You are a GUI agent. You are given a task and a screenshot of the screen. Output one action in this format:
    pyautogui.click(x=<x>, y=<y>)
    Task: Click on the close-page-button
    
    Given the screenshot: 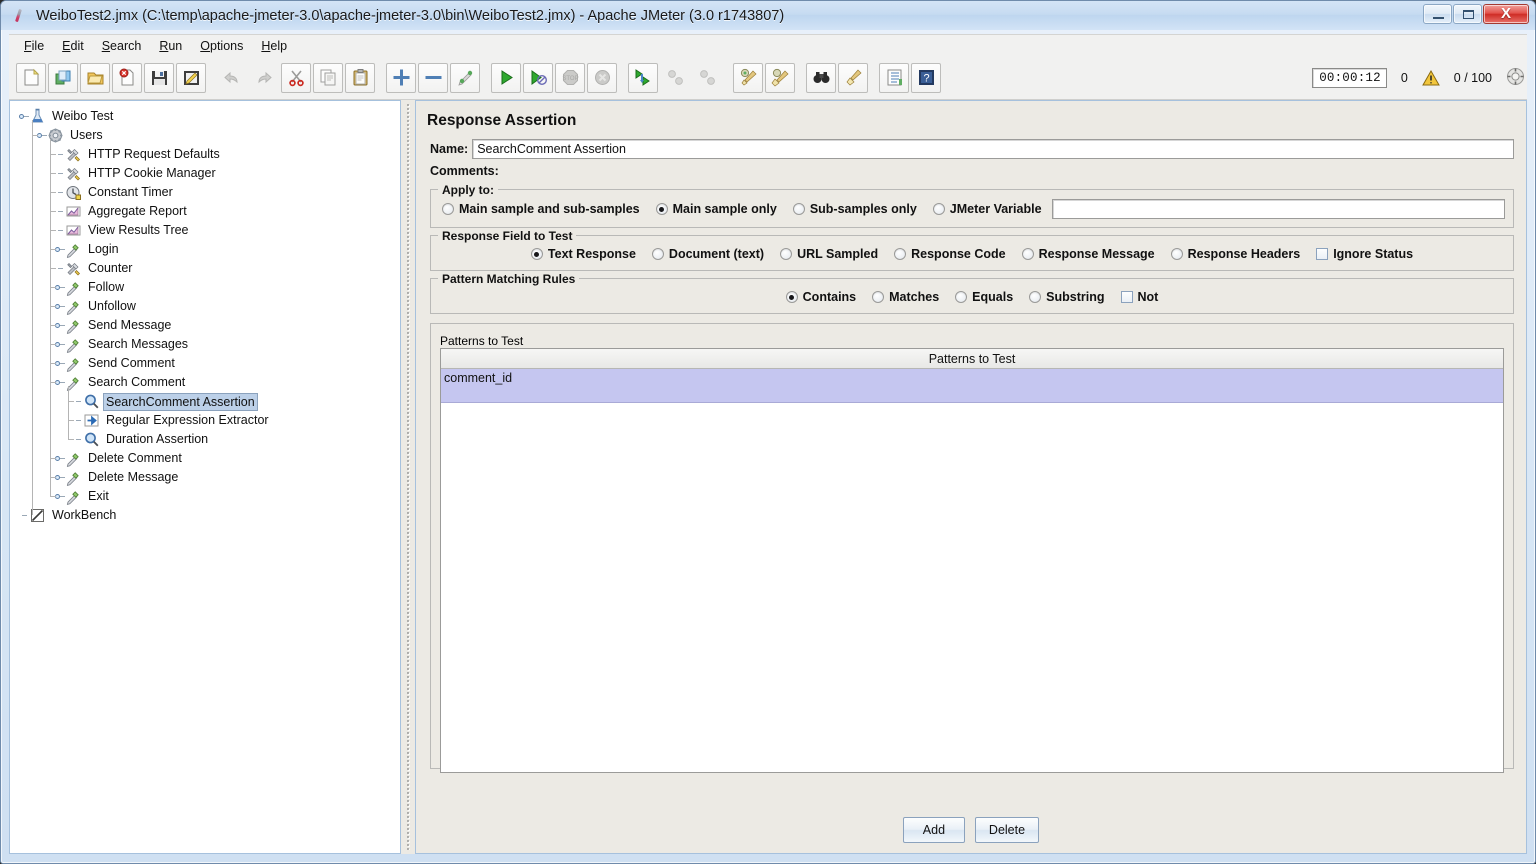 What is the action you would take?
    pyautogui.click(x=127, y=77)
    